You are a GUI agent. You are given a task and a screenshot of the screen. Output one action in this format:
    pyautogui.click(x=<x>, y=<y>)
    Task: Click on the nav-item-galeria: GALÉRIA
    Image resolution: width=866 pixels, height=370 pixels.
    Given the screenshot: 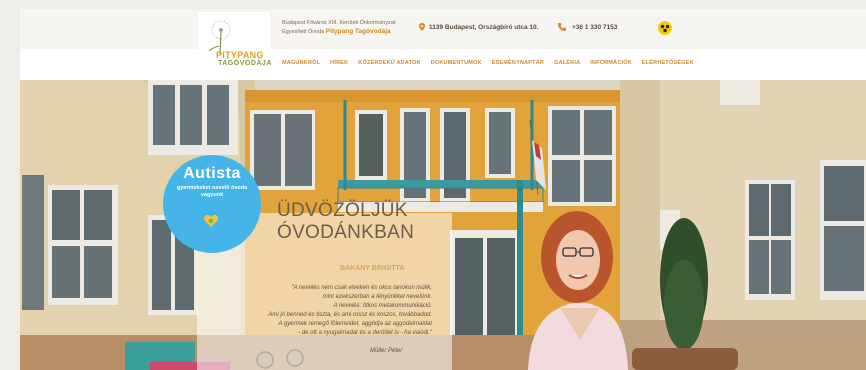 What is the action you would take?
    pyautogui.click(x=567, y=63)
    